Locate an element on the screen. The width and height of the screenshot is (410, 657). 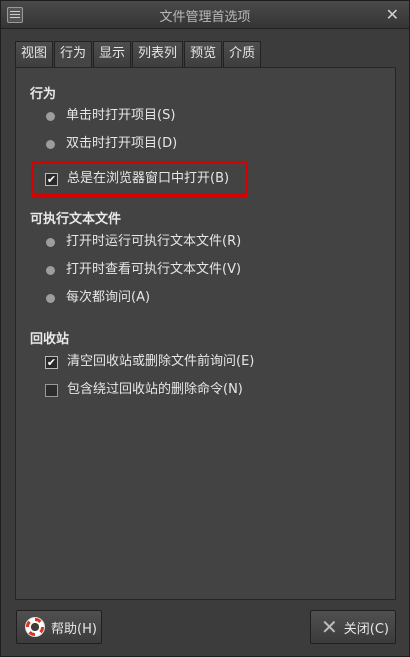
run-executable-label: 打开时运行可执行文本文件(R) is located at coordinates (154, 241).